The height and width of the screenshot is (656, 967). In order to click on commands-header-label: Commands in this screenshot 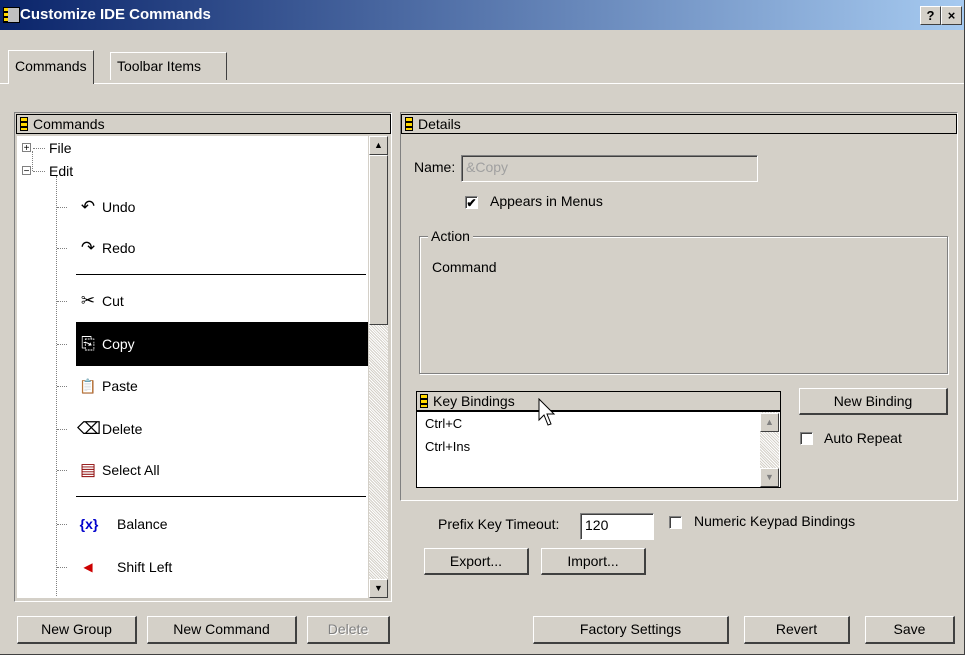, I will do `click(69, 124)`.